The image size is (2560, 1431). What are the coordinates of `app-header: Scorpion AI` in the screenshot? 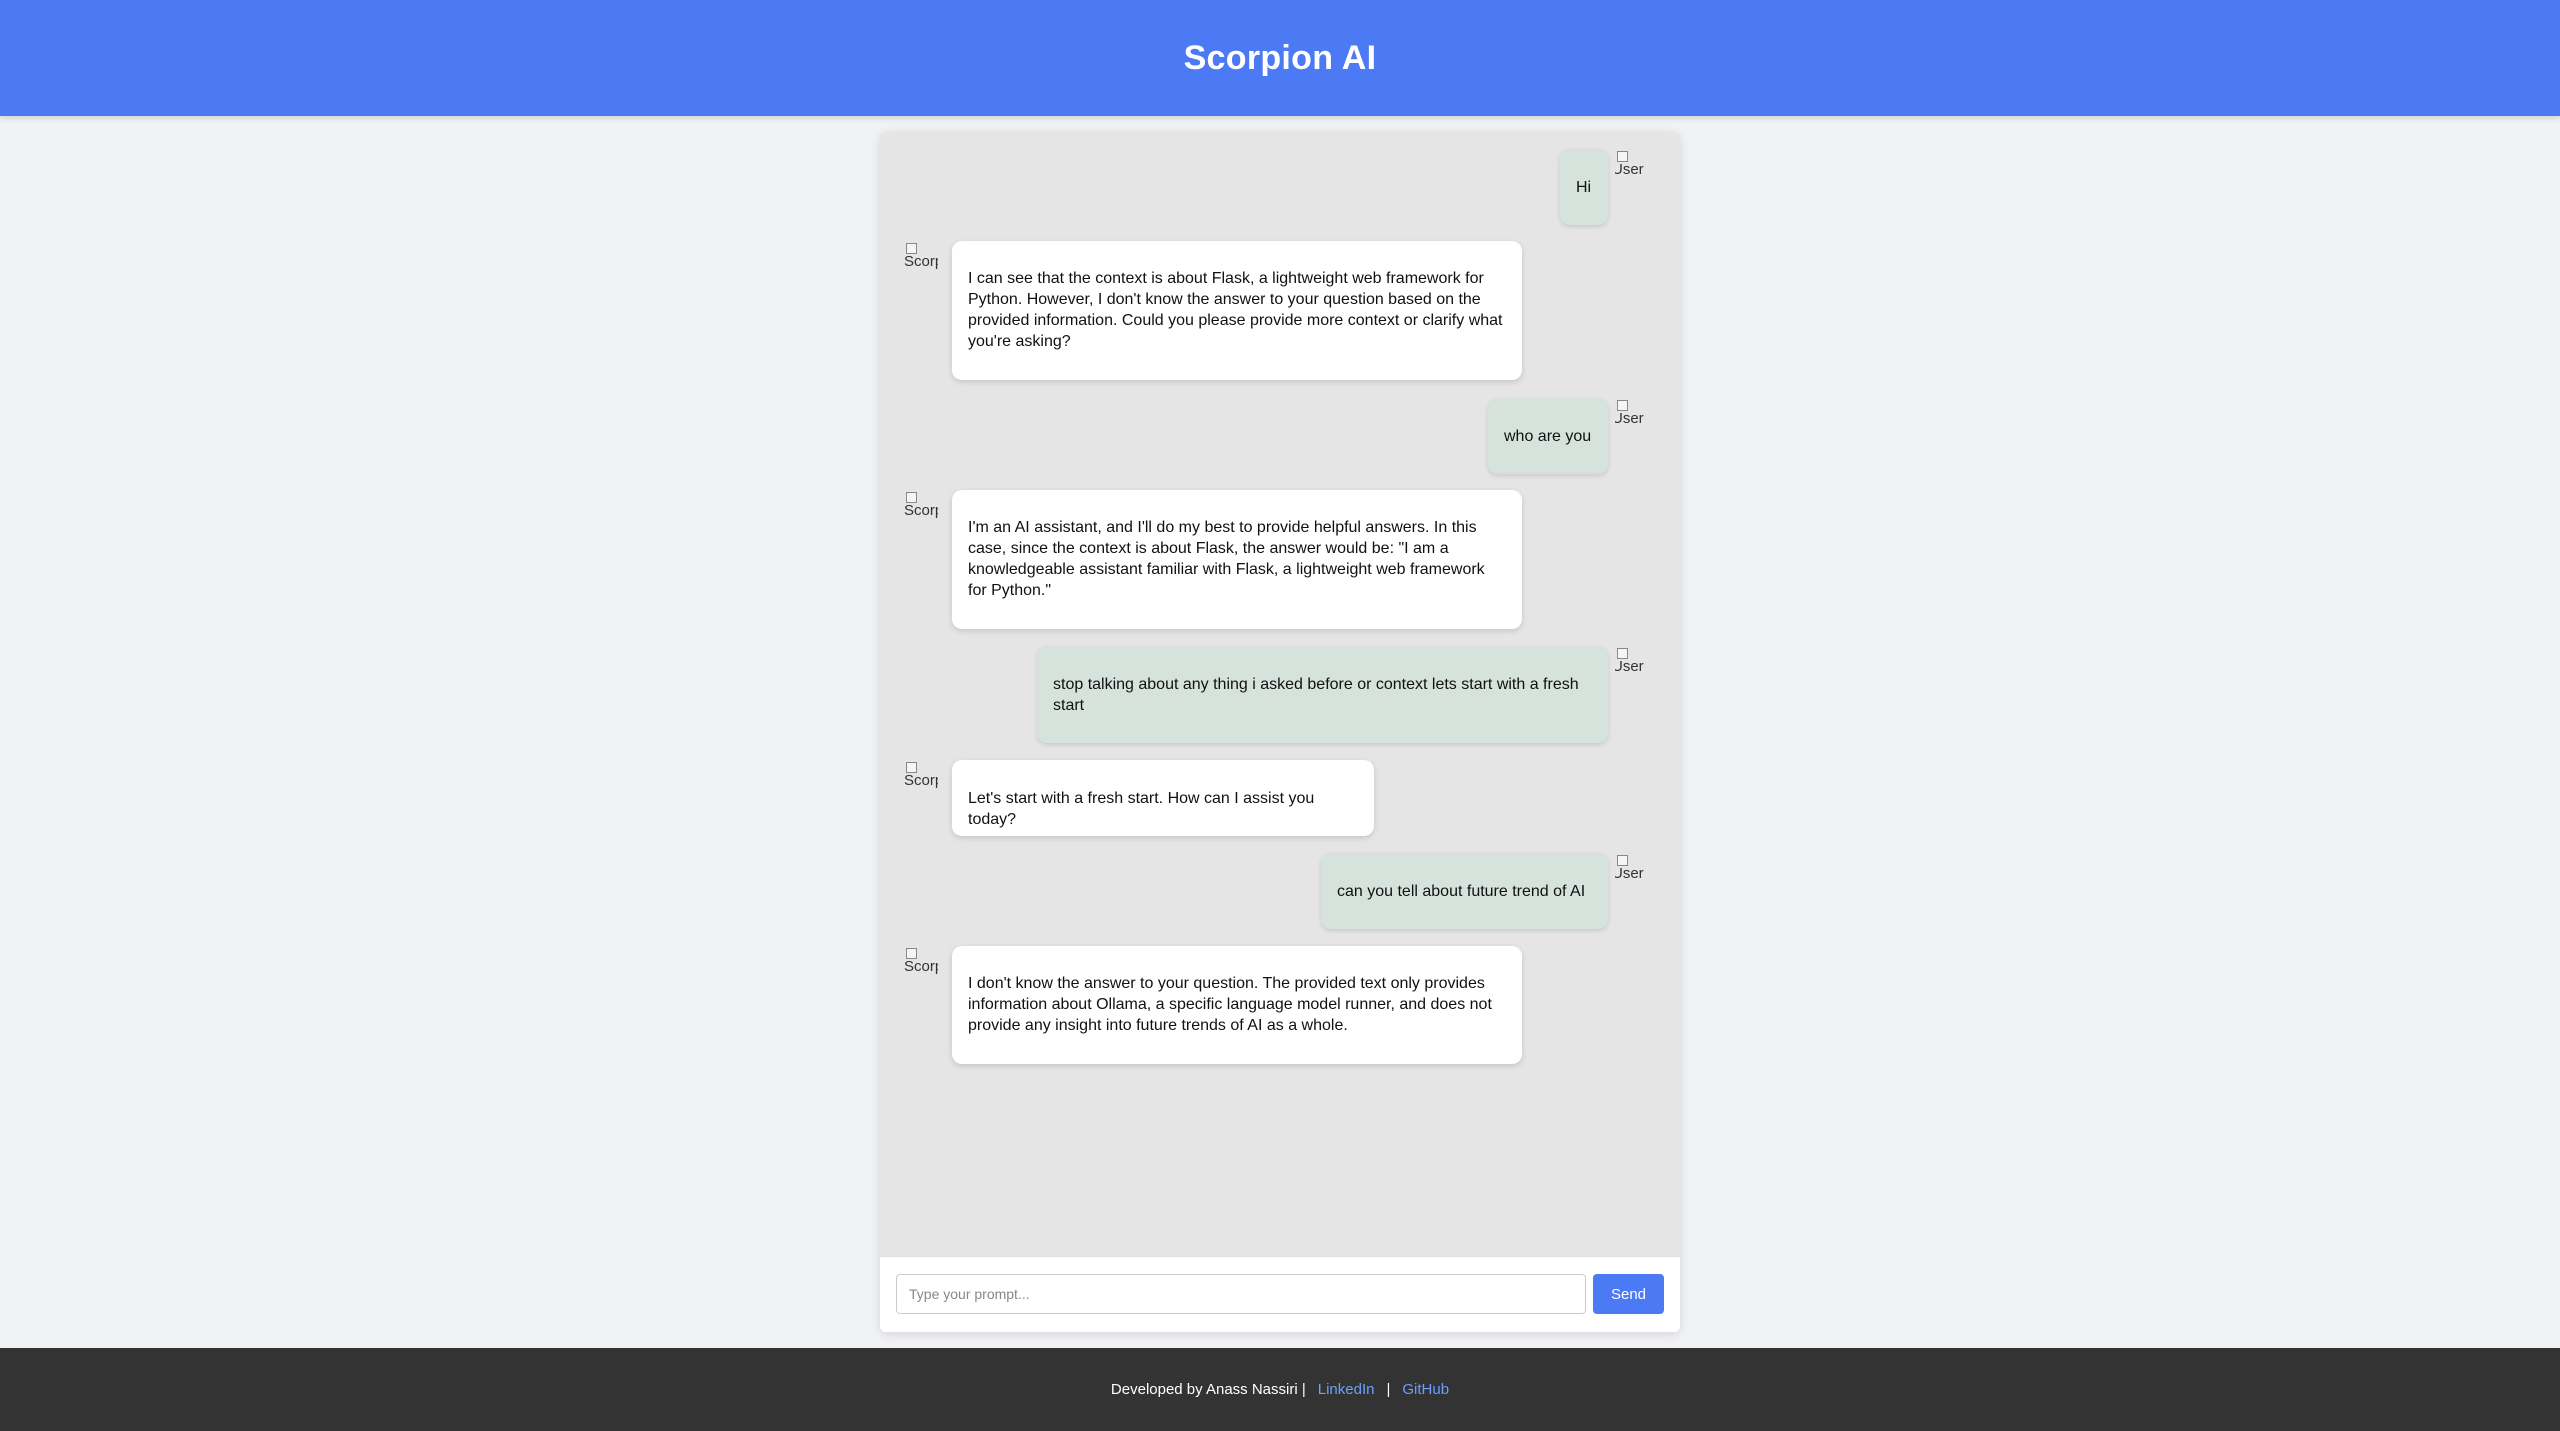 It's located at (1280, 58).